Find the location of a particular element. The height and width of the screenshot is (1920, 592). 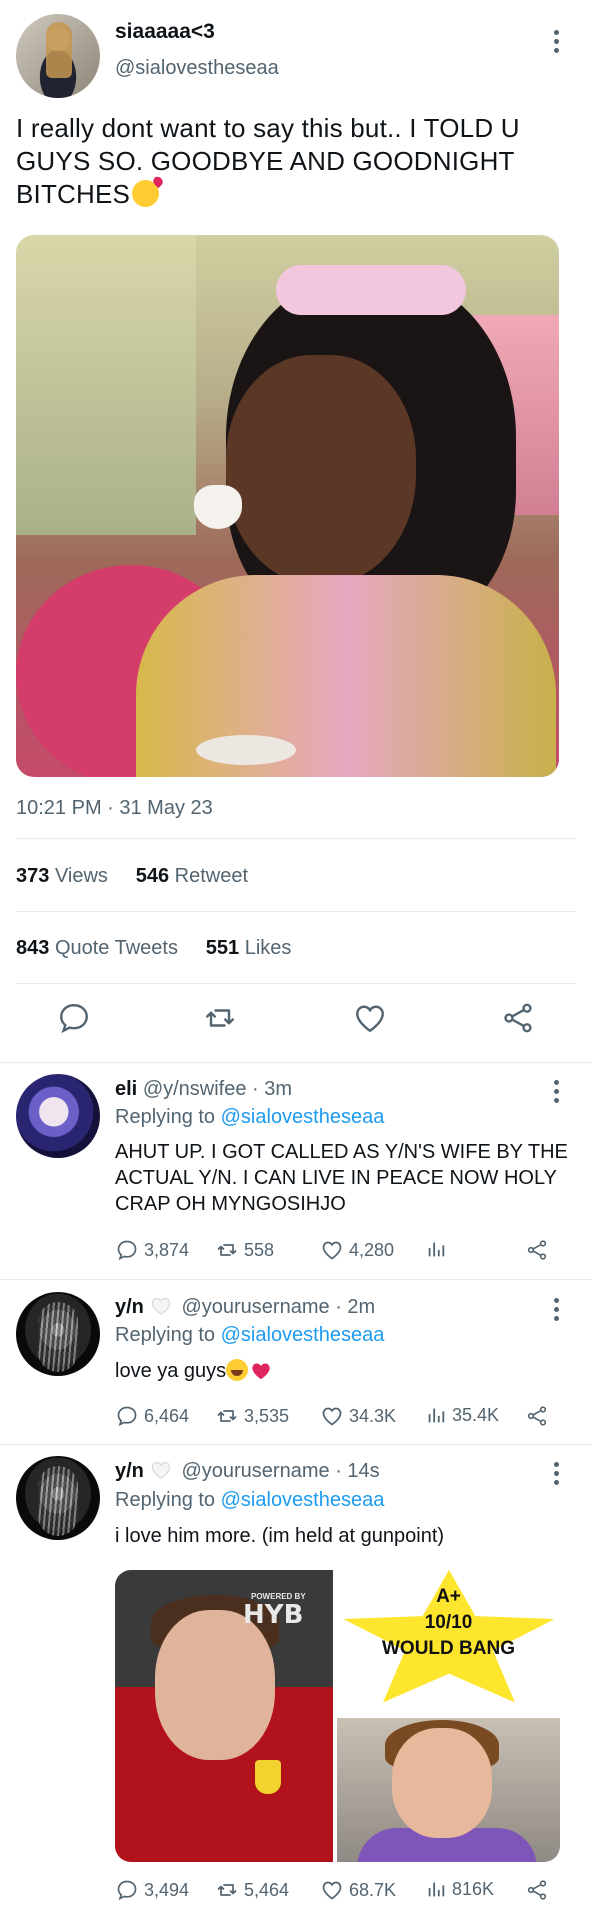

views-label: Views is located at coordinates (81, 876).